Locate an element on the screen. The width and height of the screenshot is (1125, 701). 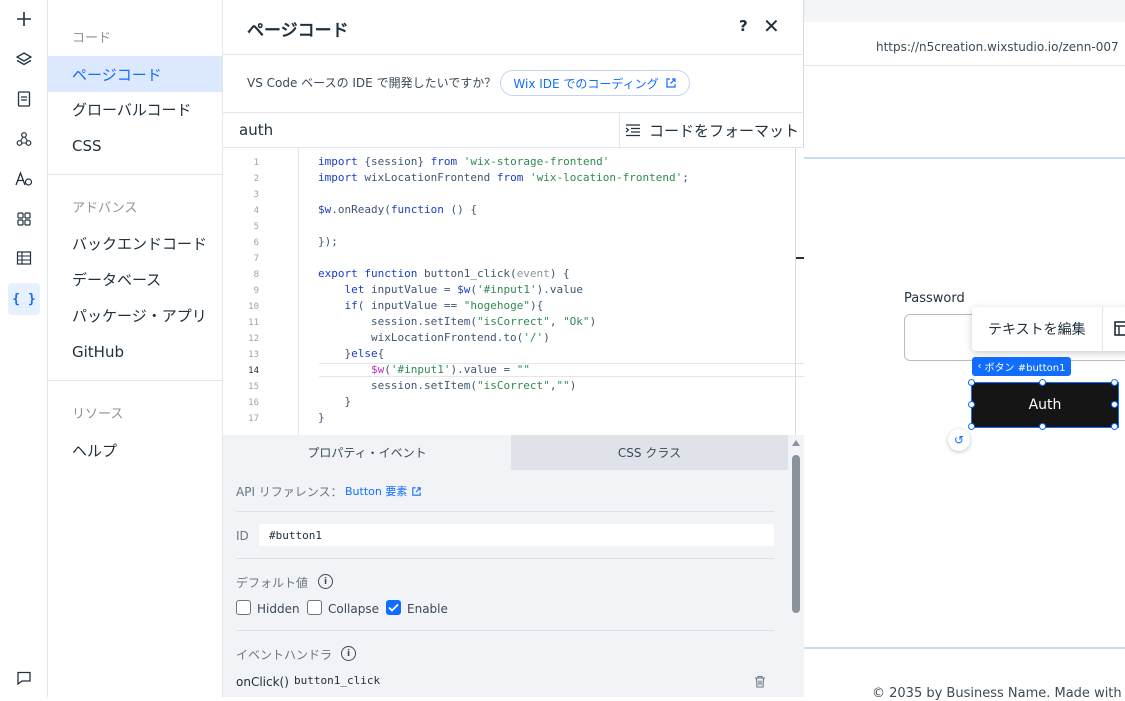
api-reference-link-text: Button 要素 is located at coordinates (376, 491).